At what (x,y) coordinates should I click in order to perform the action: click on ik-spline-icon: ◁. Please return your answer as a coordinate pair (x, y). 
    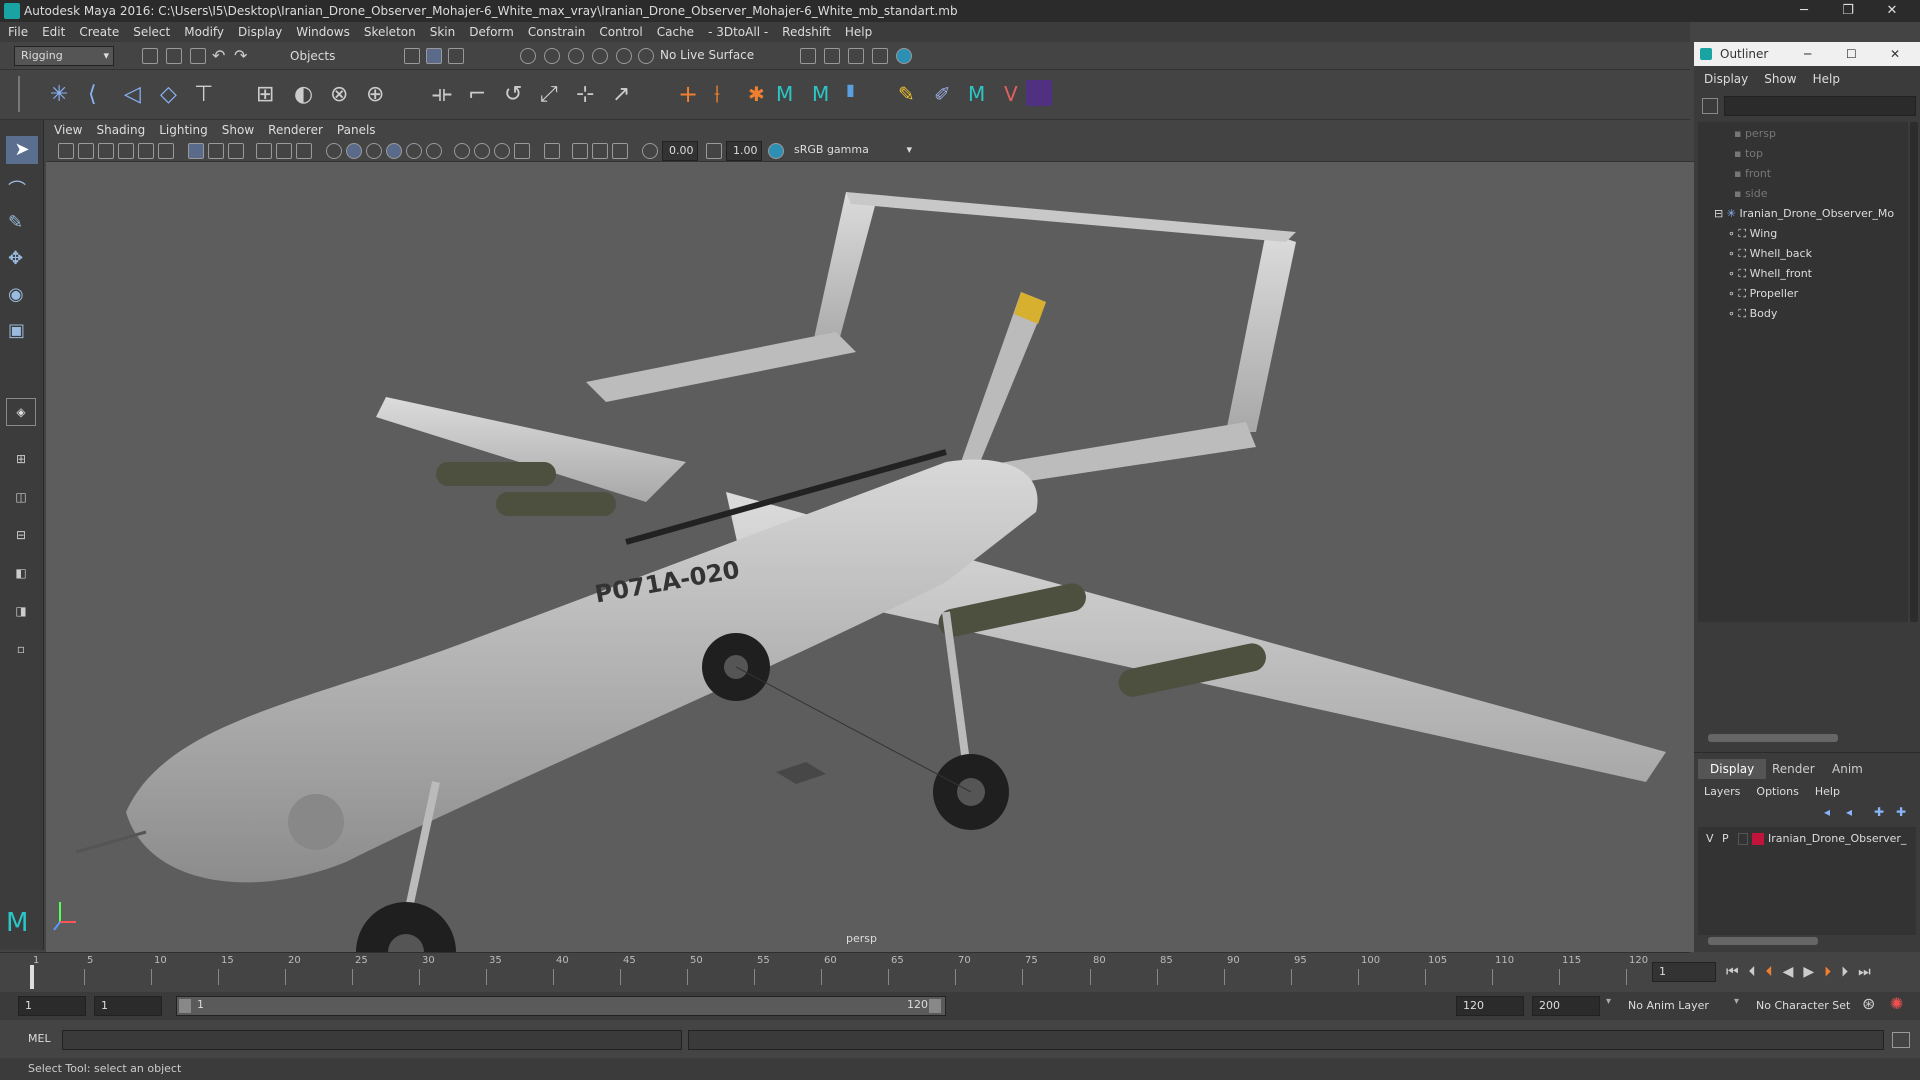
    Looking at the image, I should click on (132, 94).